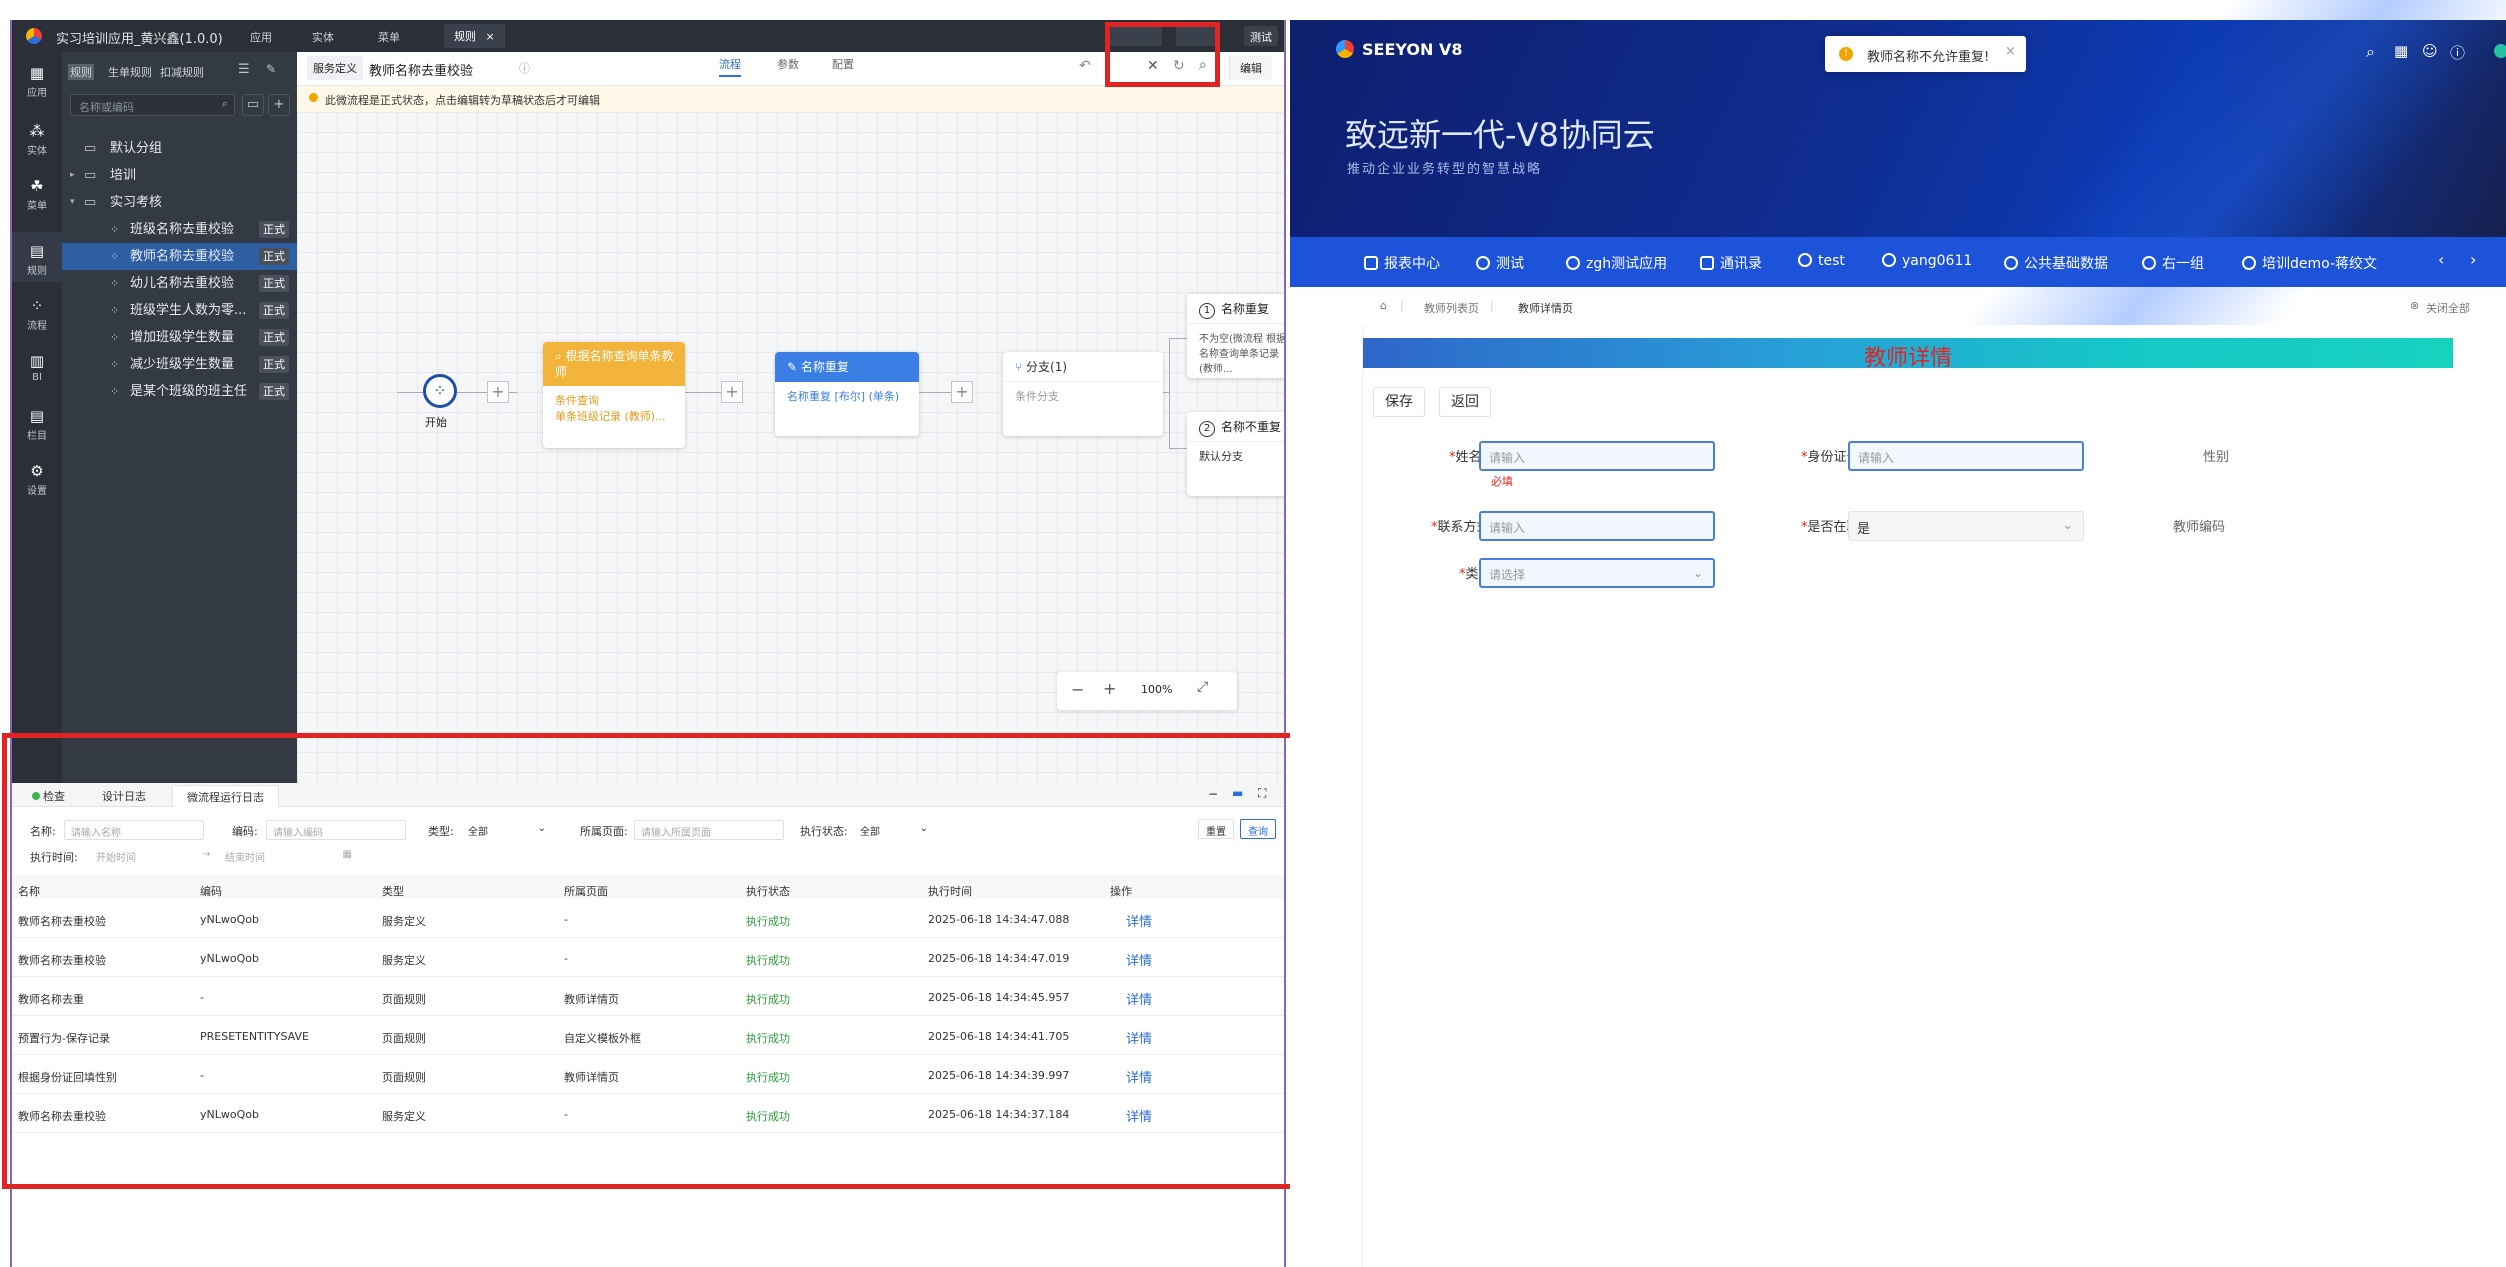 This screenshot has height=1267, width=2506. What do you see at coordinates (1399, 402) in the screenshot?
I see `save-button: 保存` at bounding box center [1399, 402].